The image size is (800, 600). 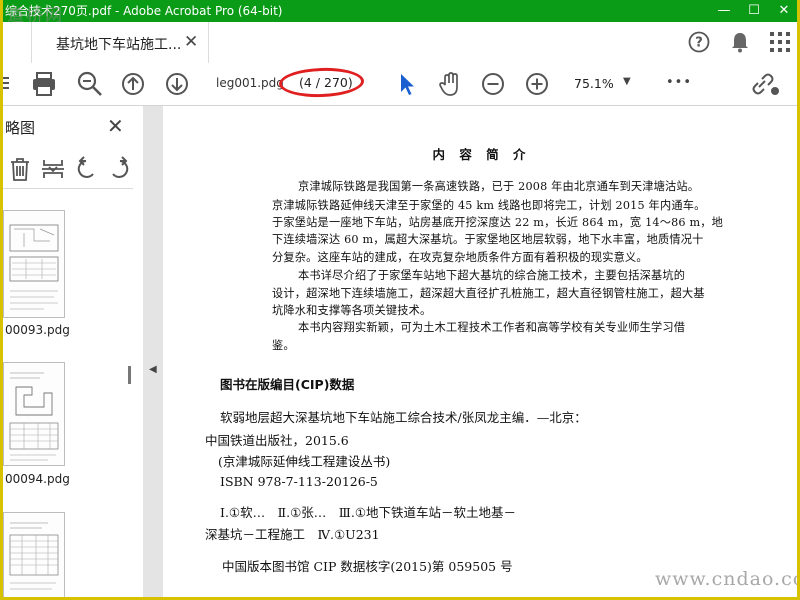 I want to click on hand-tool-icon, so click(x=450, y=84).